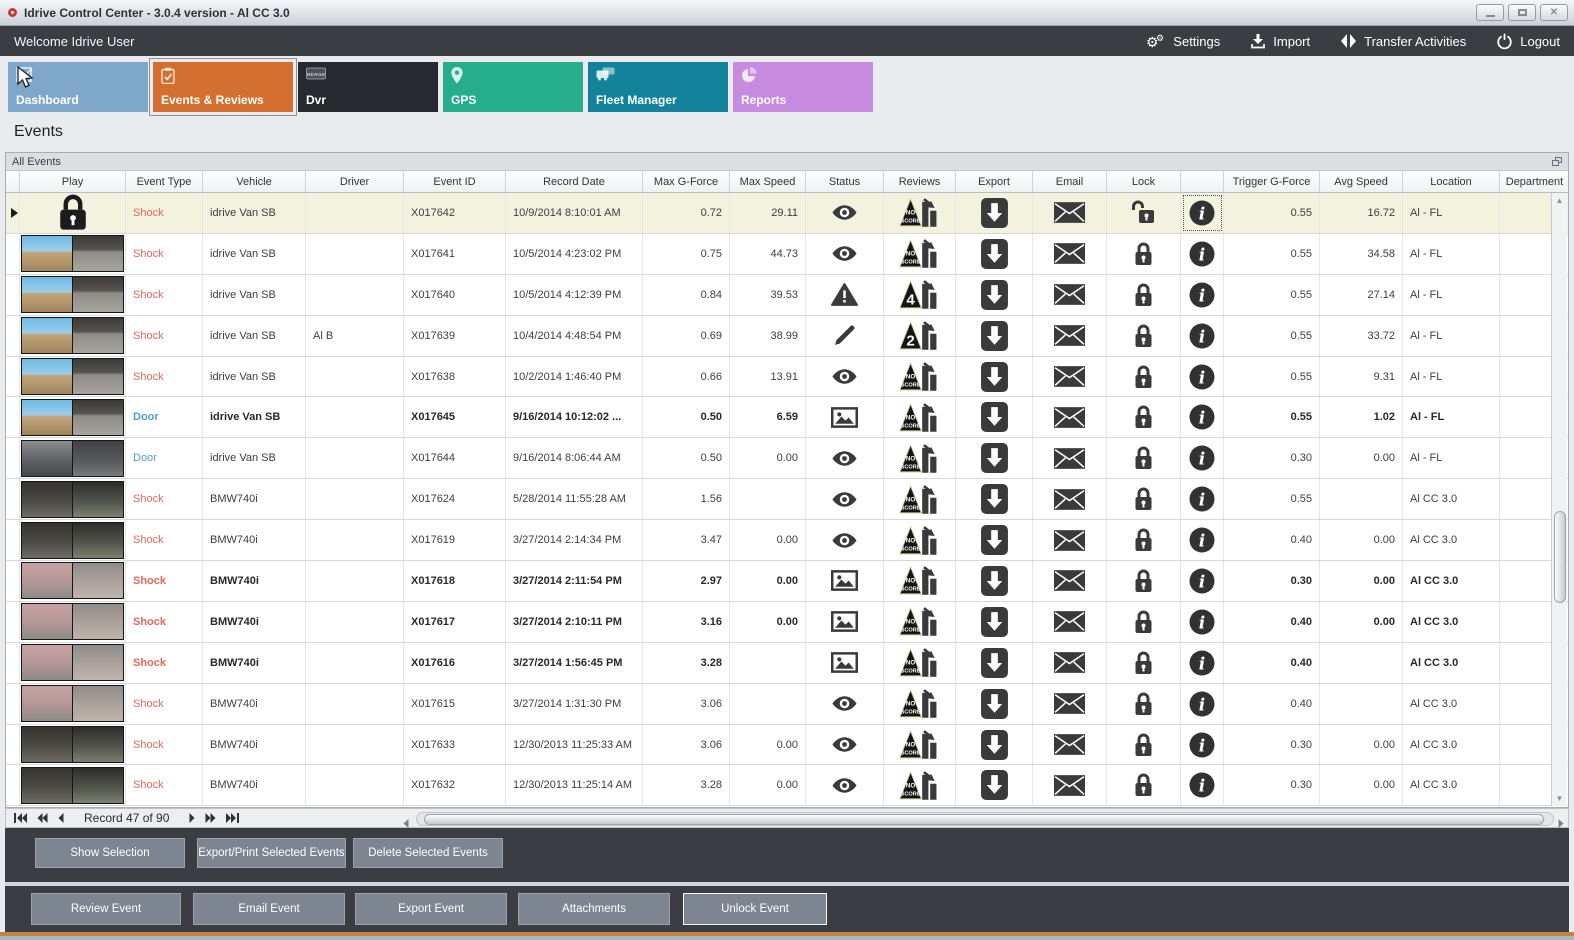 This screenshot has height=940, width=1574. I want to click on column-header-reviews: Reviews, so click(920, 181).